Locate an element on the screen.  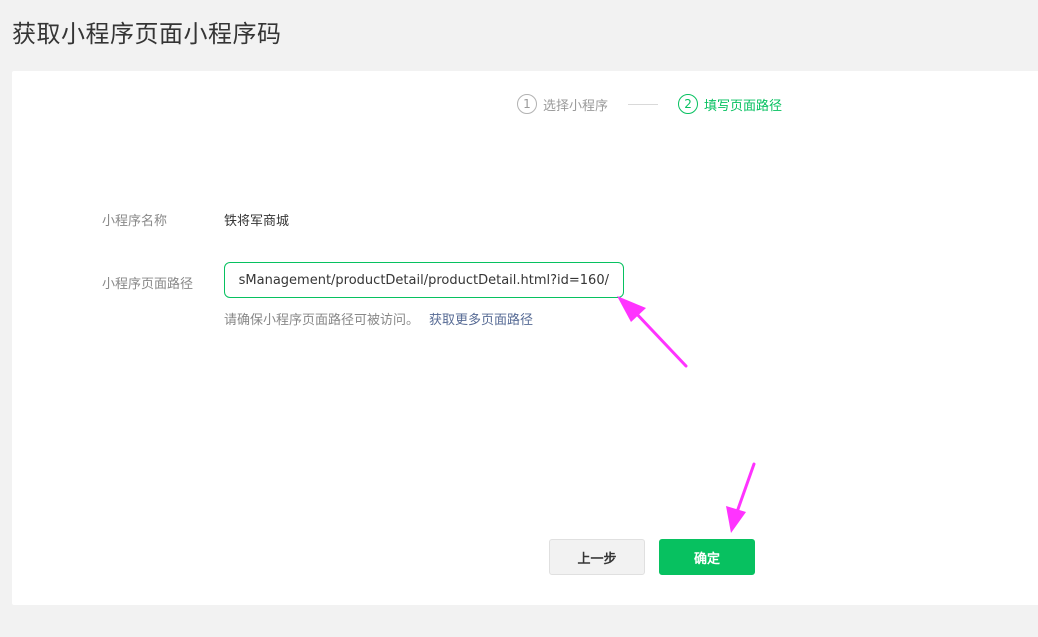
step-divider is located at coordinates (643, 104).